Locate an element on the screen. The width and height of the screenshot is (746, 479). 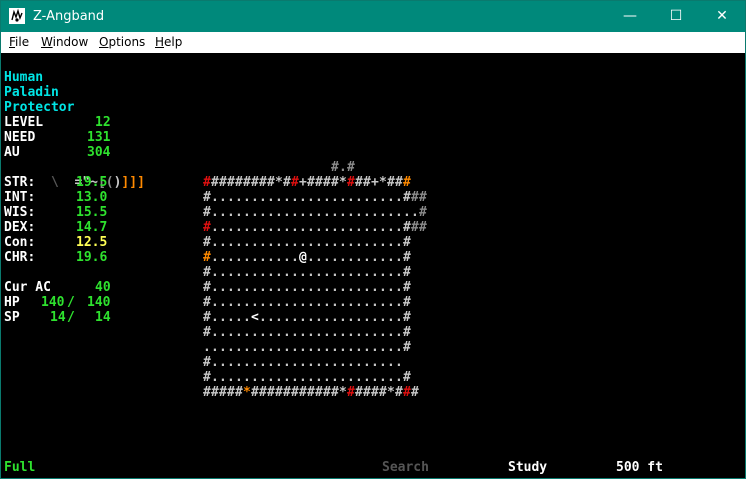
map-row: #####*###########*#####*### is located at coordinates (311, 392).